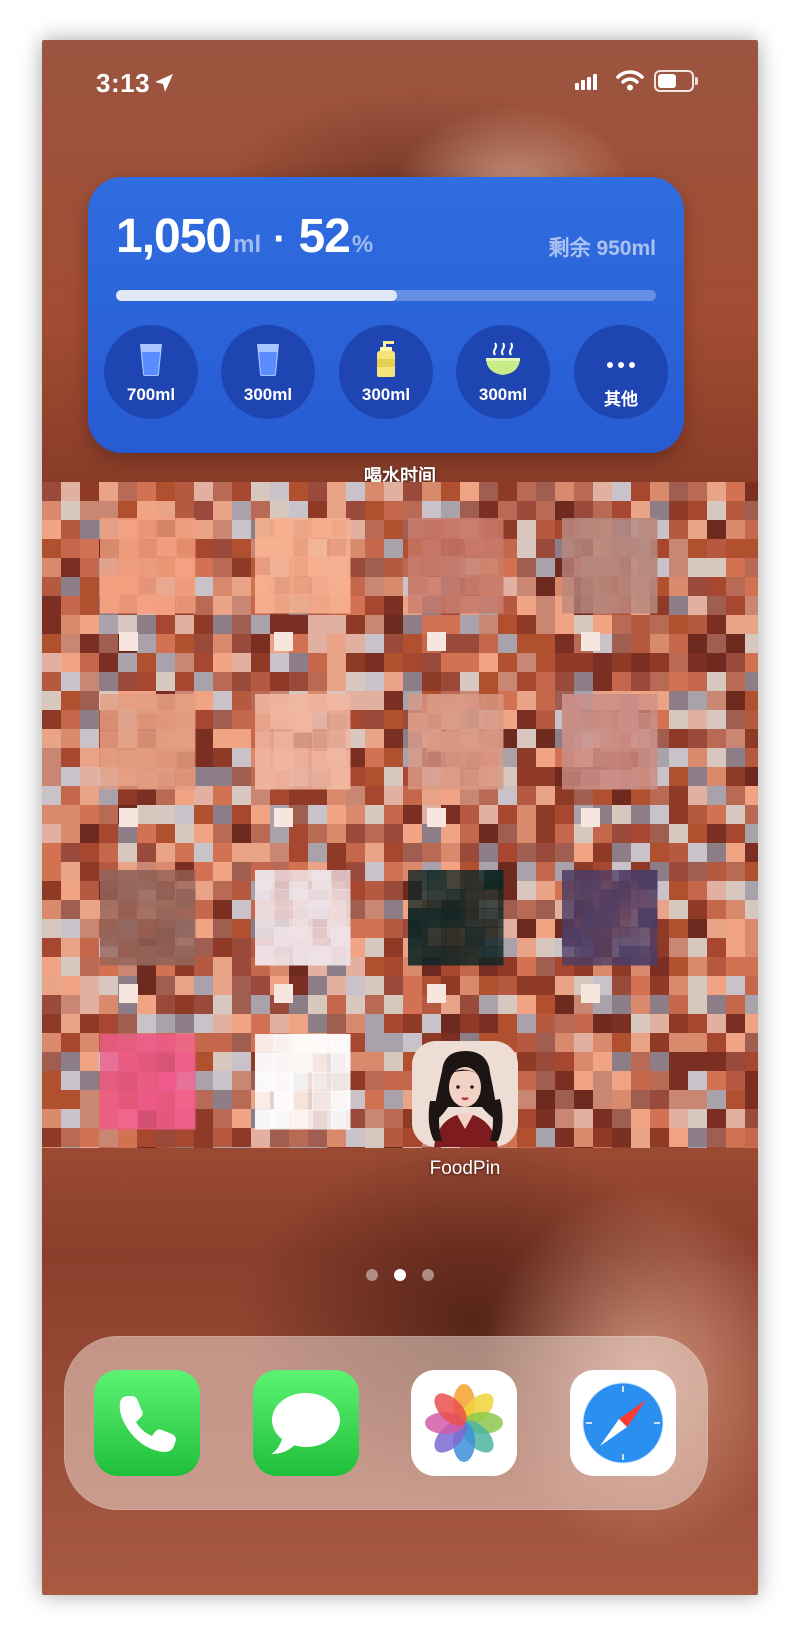  What do you see at coordinates (667, 81) in the screenshot?
I see `battery-level` at bounding box center [667, 81].